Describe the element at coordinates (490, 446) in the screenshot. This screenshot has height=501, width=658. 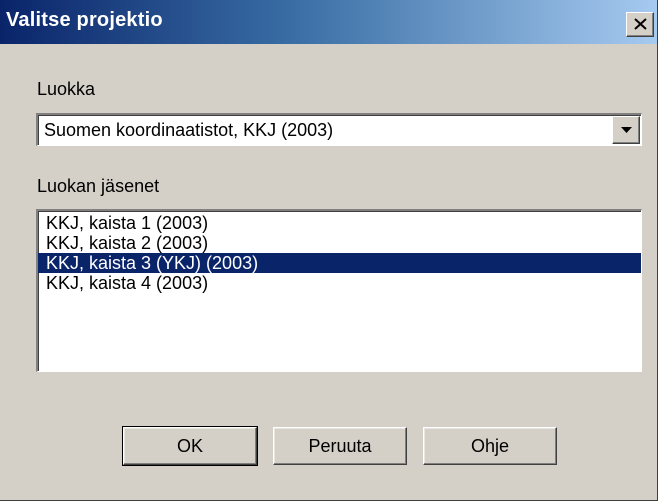
I see `help-button: Ohje` at that location.